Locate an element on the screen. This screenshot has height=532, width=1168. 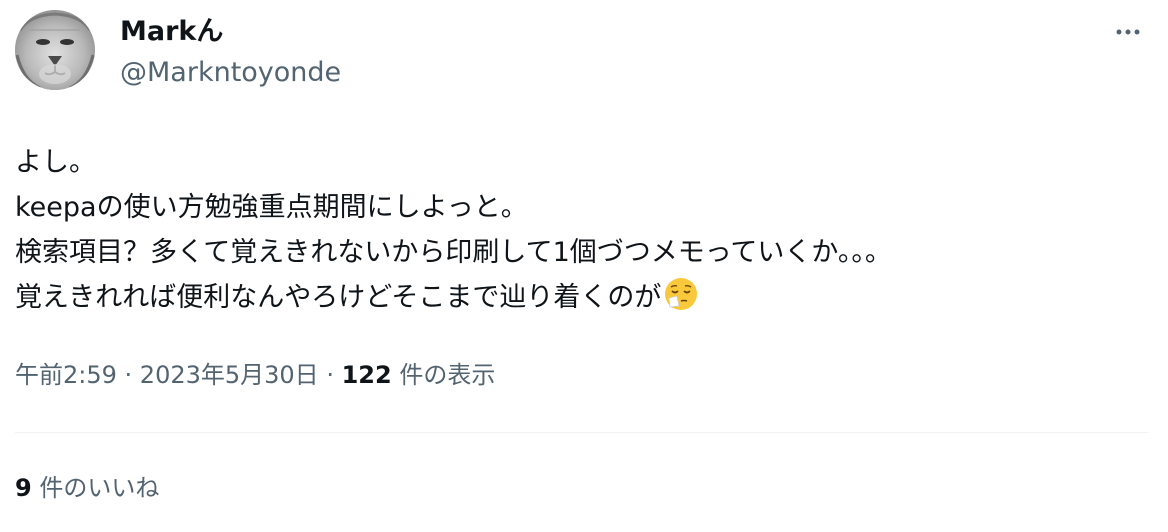
tweet-text-line-with-emoji: 覚えきれれば便利なんやろけどそこまで辿り着くのが is located at coordinates (575, 300).